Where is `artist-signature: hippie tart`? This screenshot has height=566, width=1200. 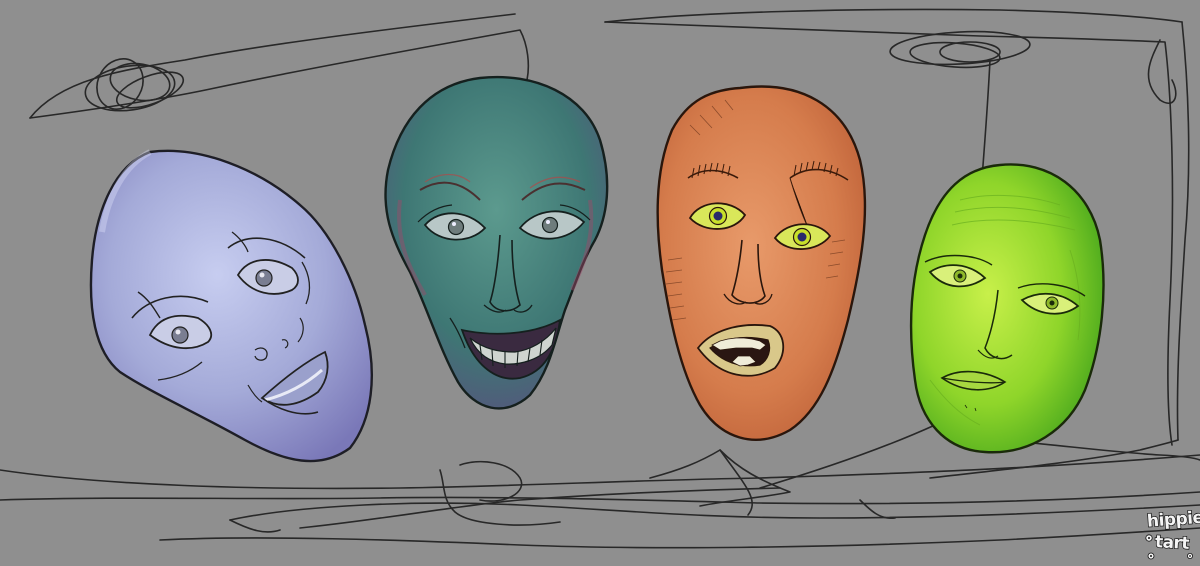
artist-signature: hippie tart is located at coordinates (1171, 534).